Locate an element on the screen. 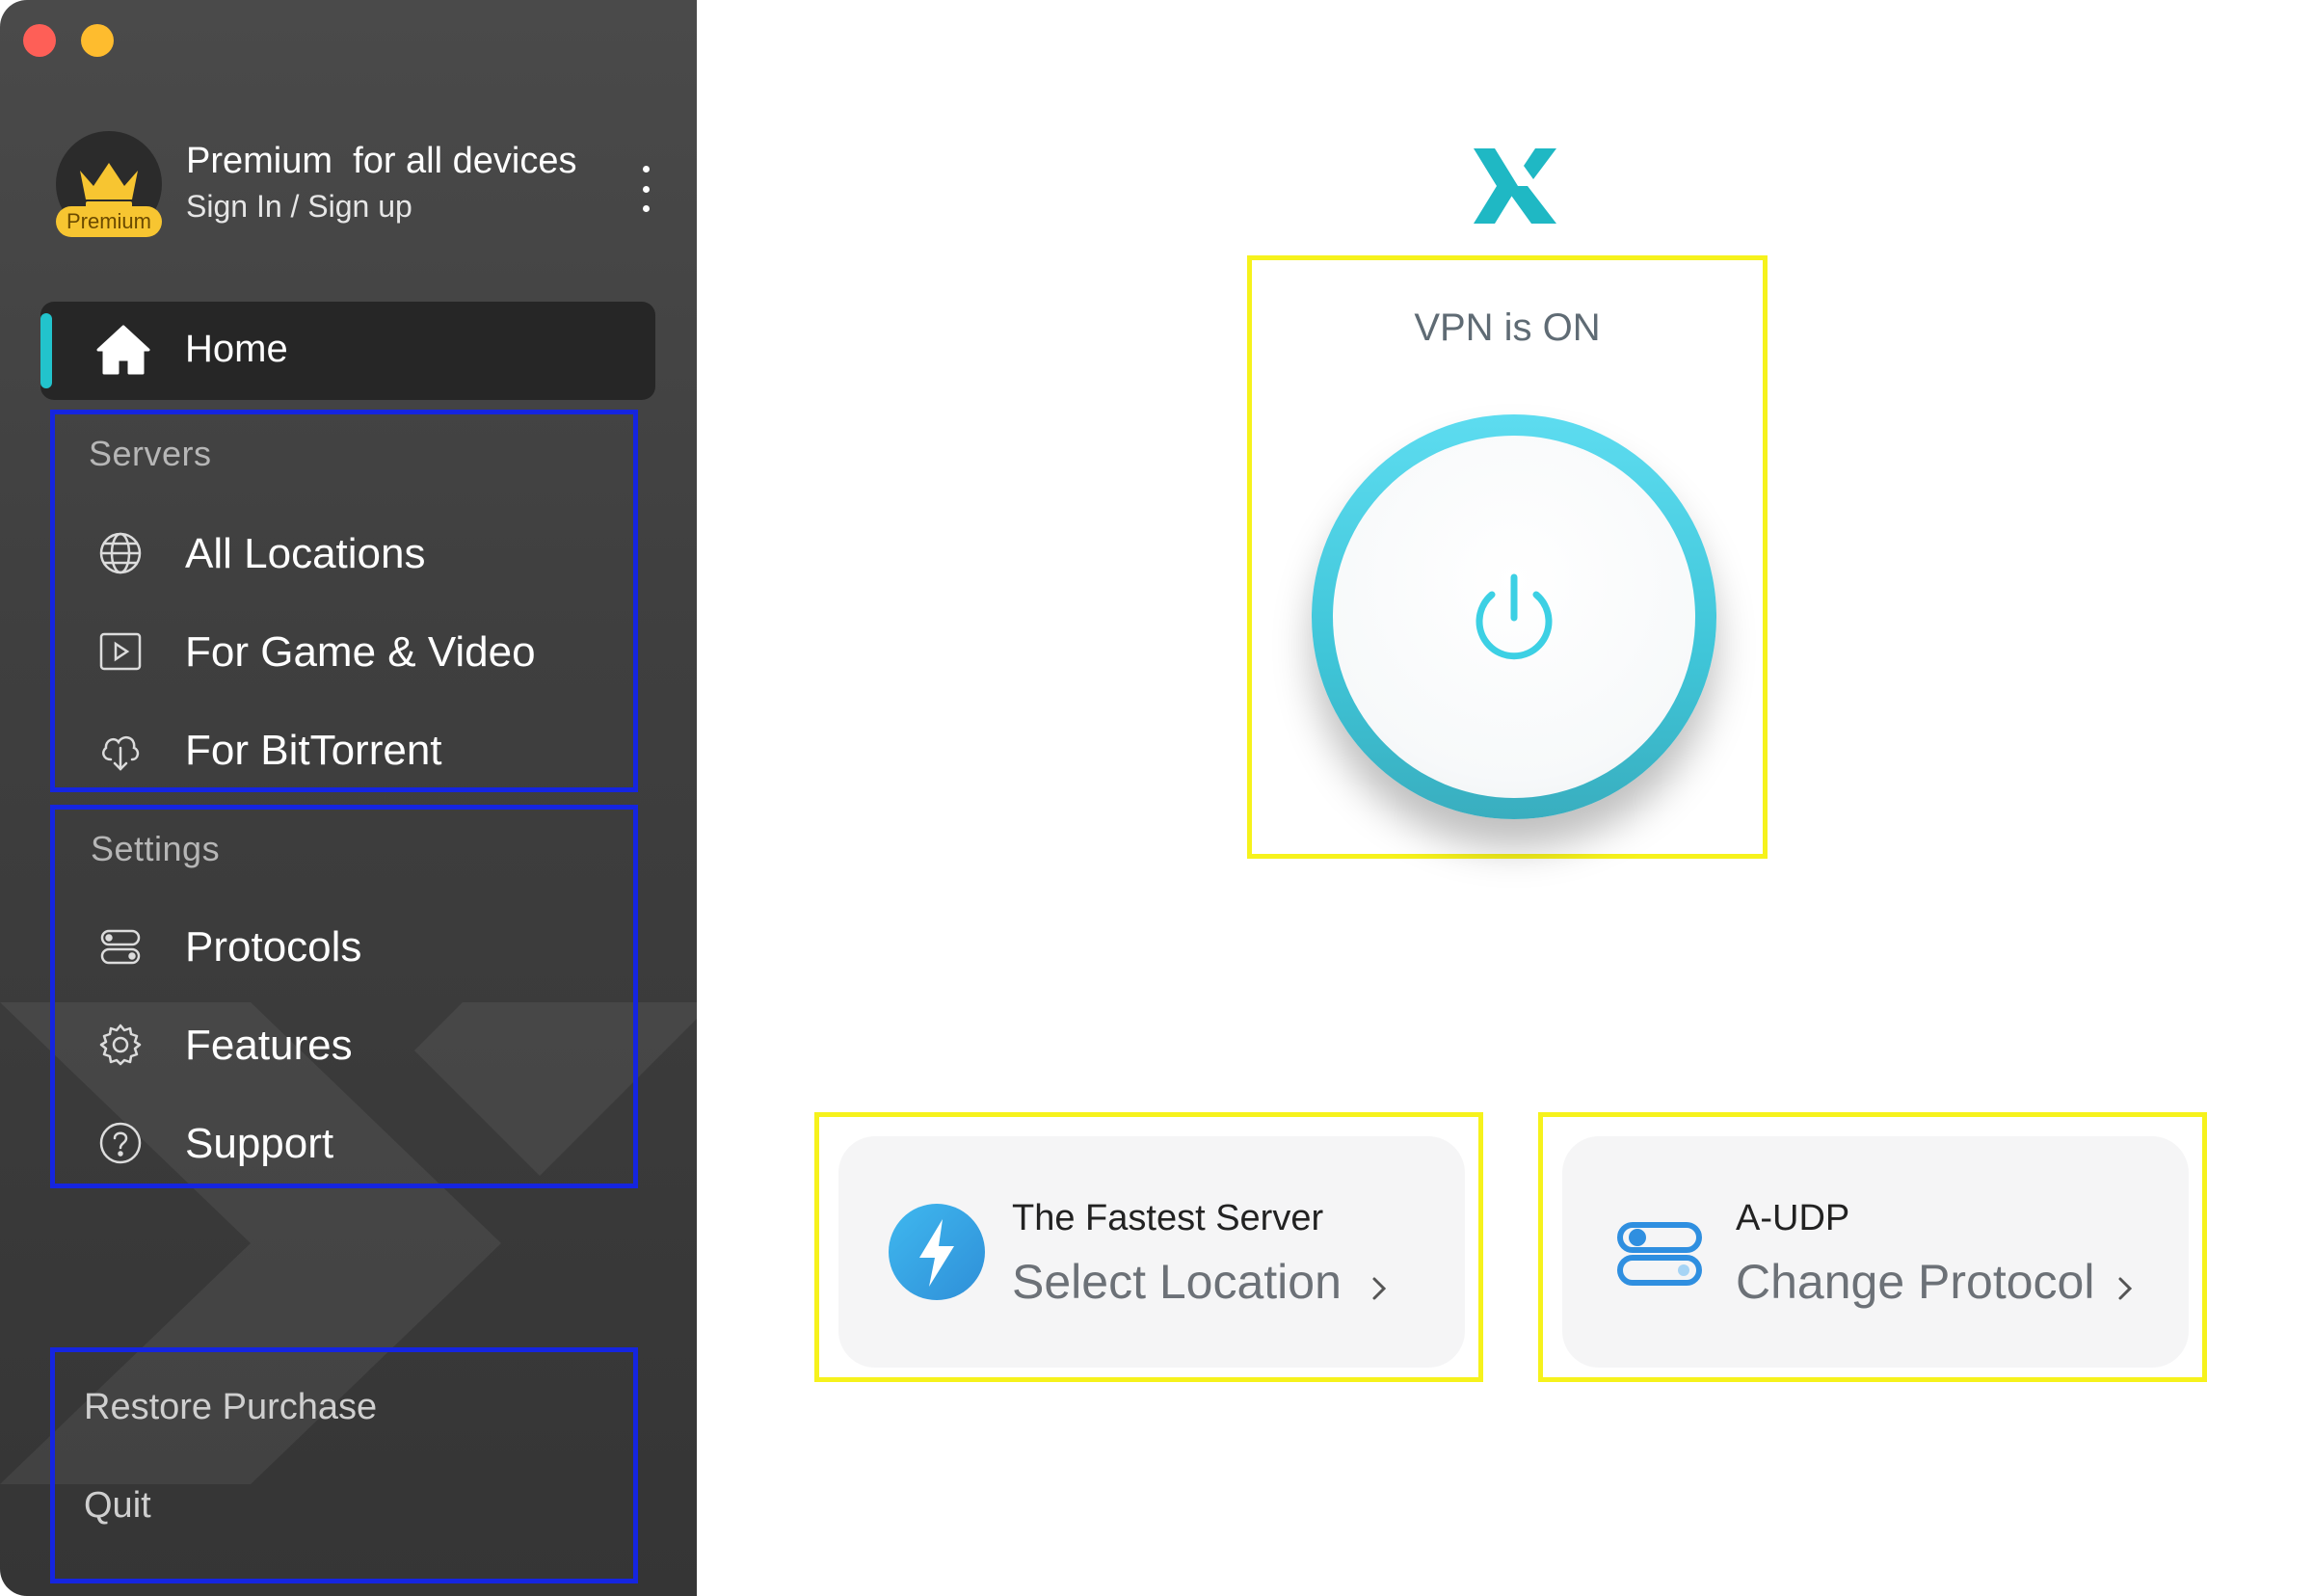  sidebar-item-protocols: Protocols is located at coordinates (344, 944).